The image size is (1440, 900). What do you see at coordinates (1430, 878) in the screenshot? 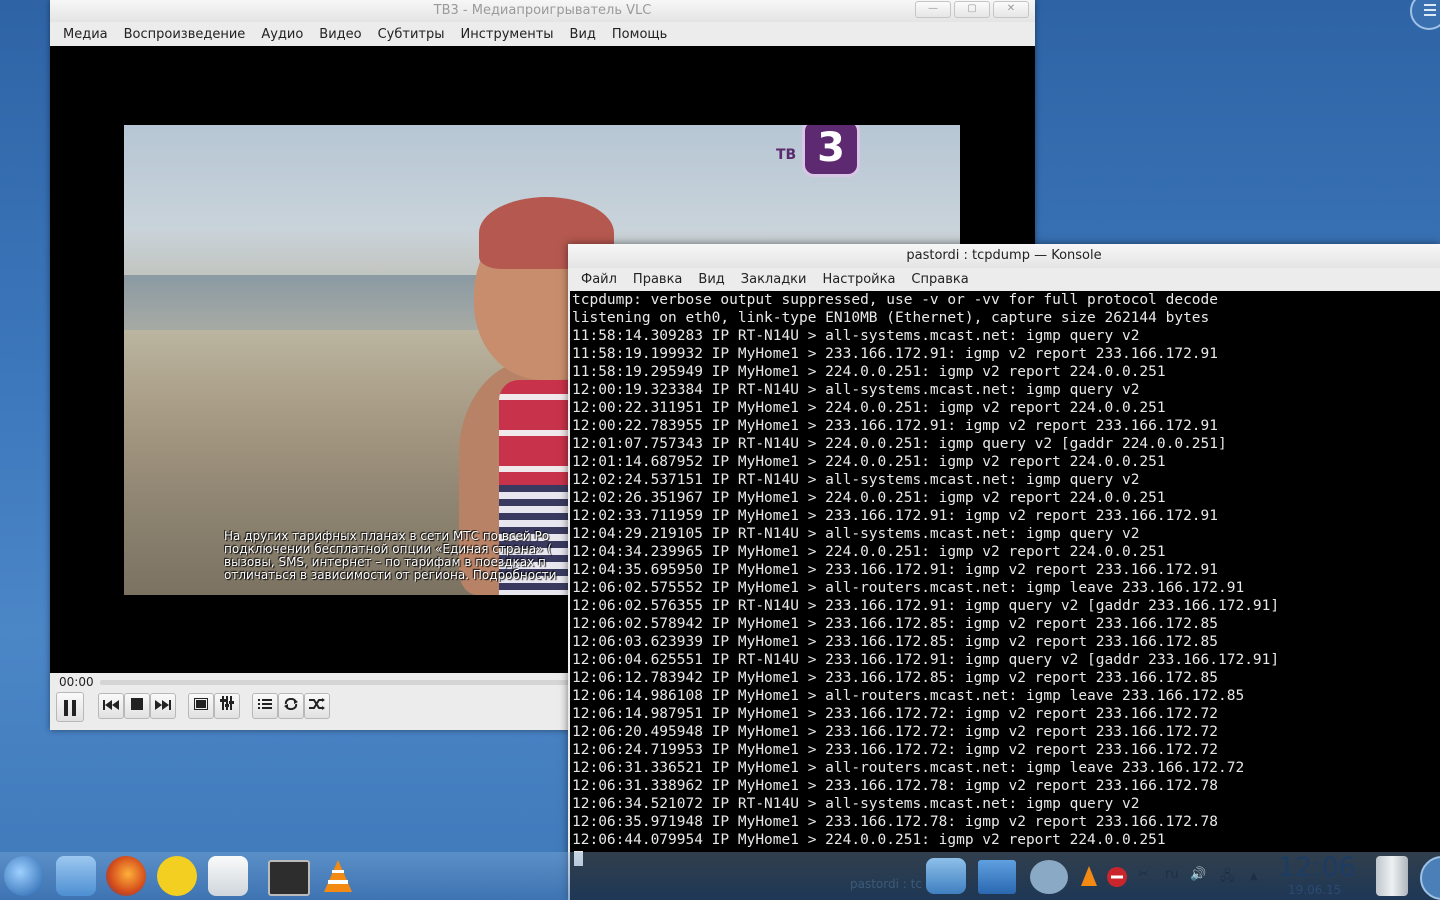
I see `panel-toolbox-icon` at bounding box center [1430, 878].